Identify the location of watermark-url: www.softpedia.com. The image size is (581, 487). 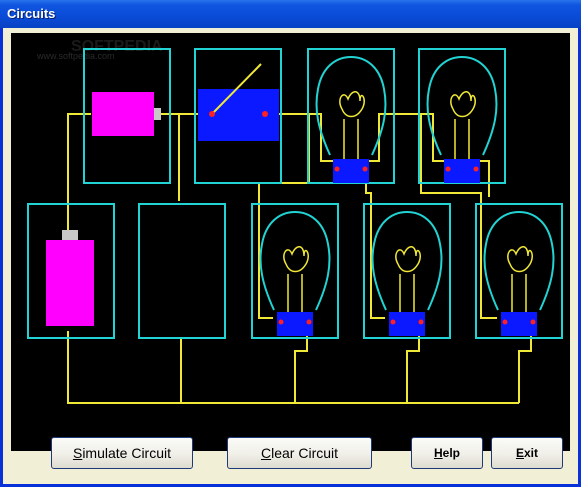
(75, 56).